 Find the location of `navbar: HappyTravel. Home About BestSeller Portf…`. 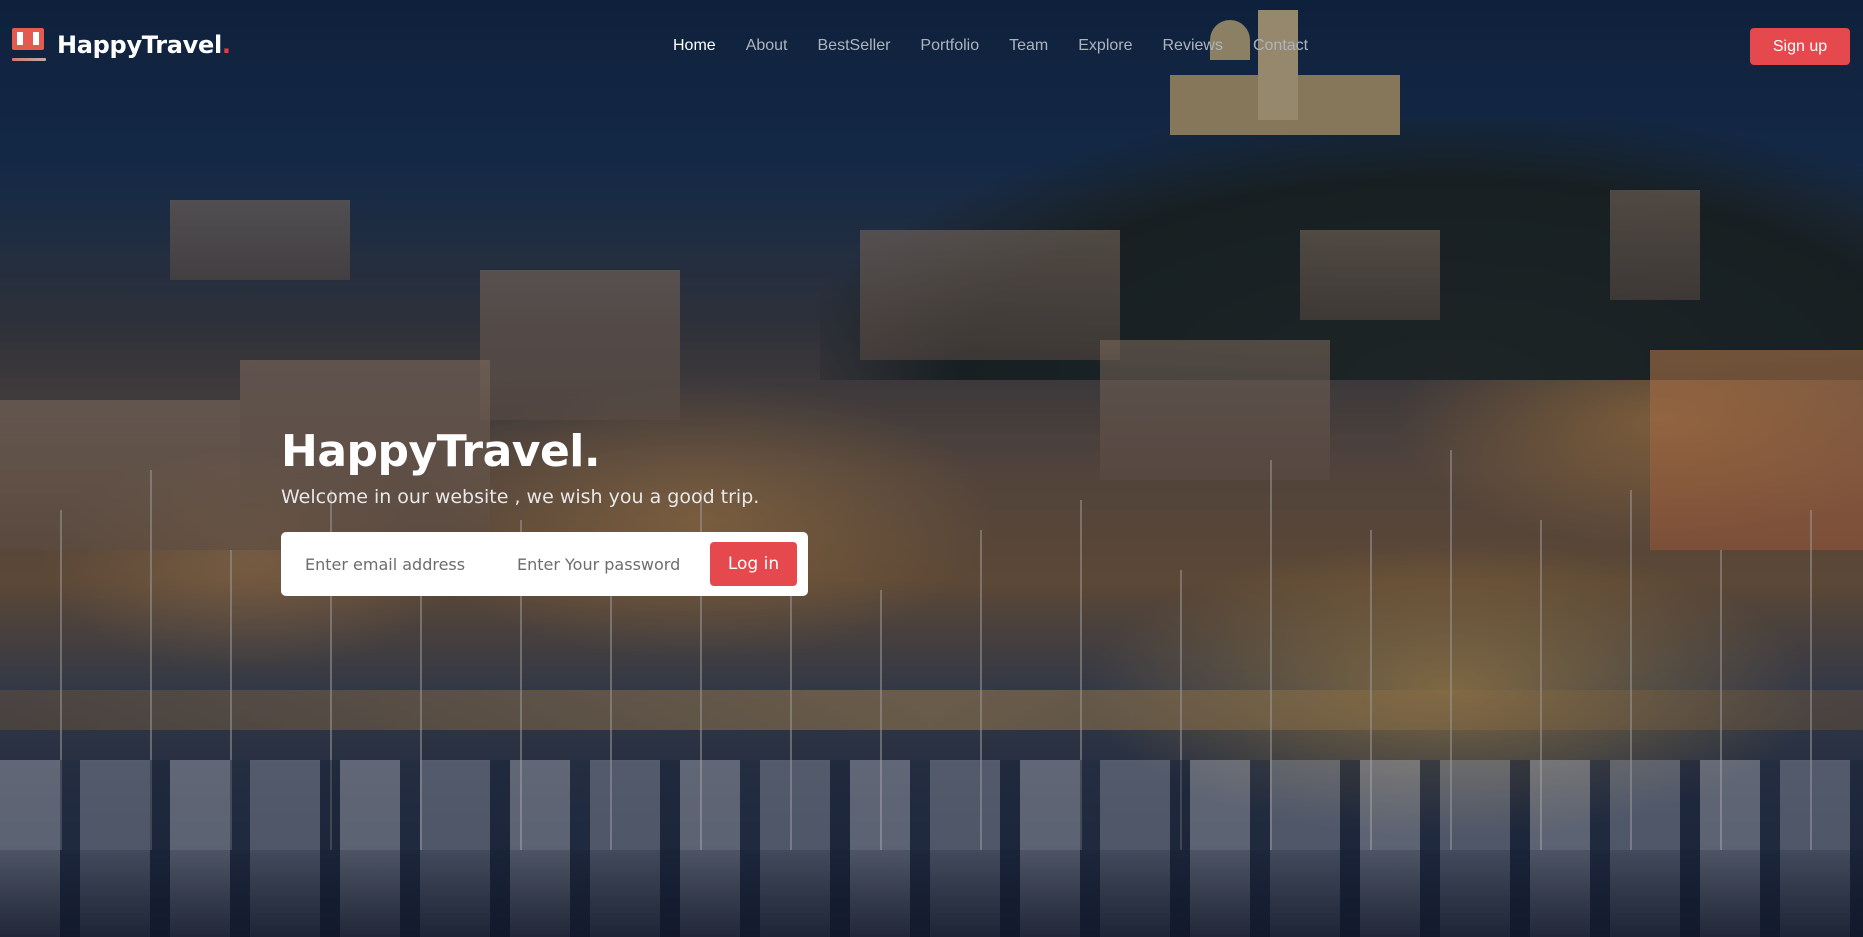

navbar: HappyTravel. Home About BestSeller Portf… is located at coordinates (931, 46).